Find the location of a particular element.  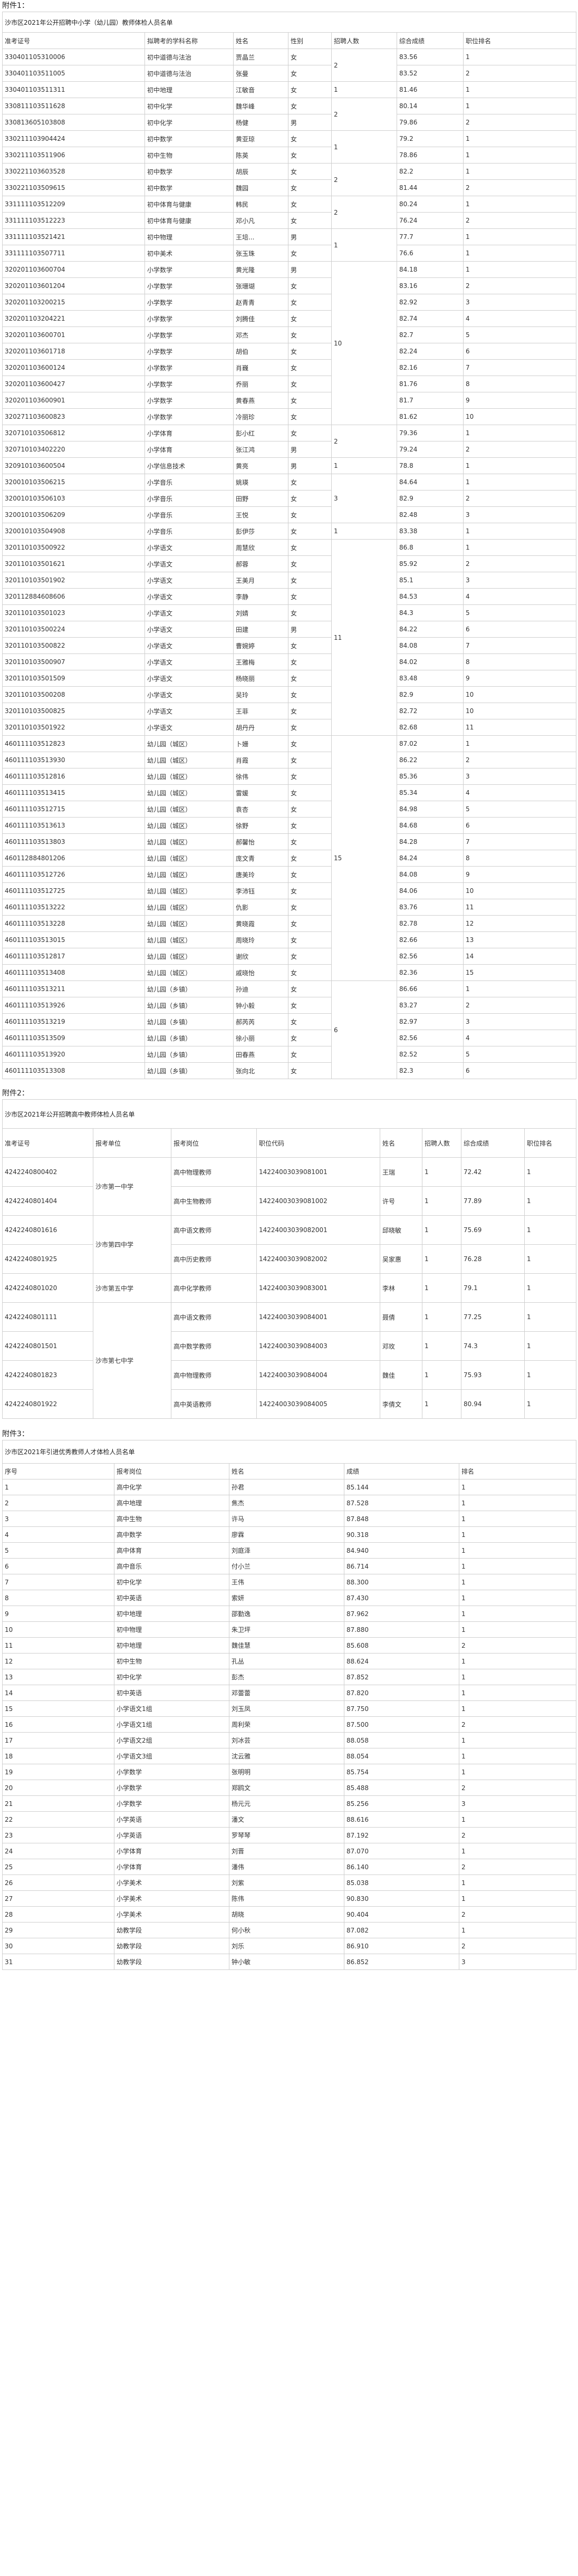

table-row: 30 幼教学段 刘乐 86.910 2 is located at coordinates (289, 1946).